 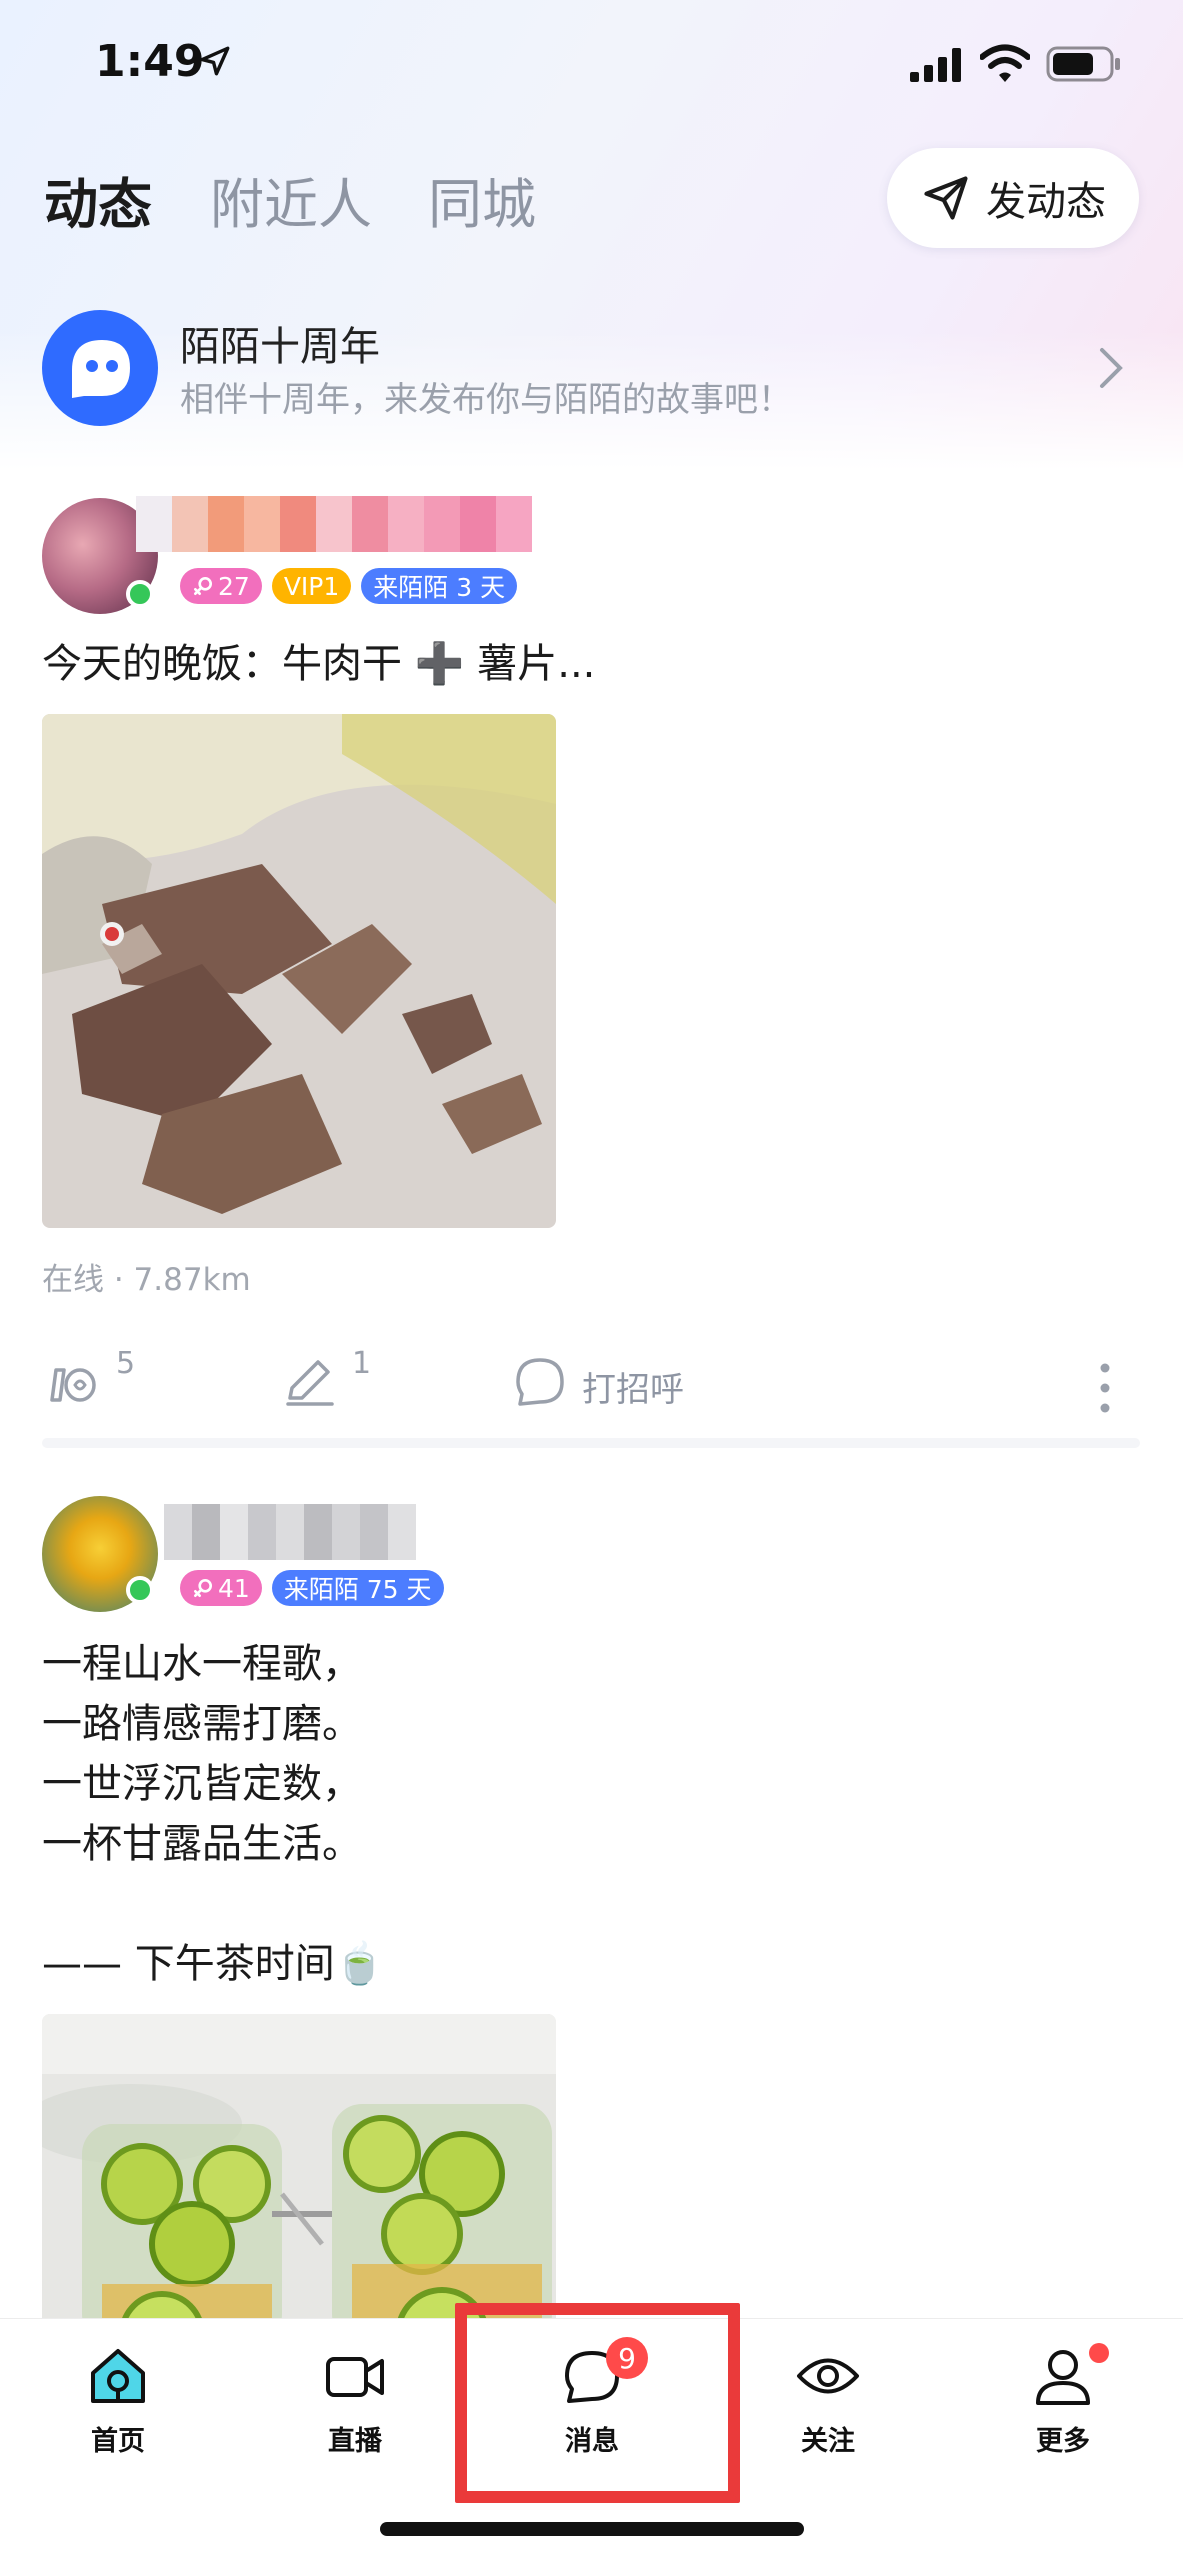 What do you see at coordinates (150, 61) in the screenshot?
I see `status-time: 1:49` at bounding box center [150, 61].